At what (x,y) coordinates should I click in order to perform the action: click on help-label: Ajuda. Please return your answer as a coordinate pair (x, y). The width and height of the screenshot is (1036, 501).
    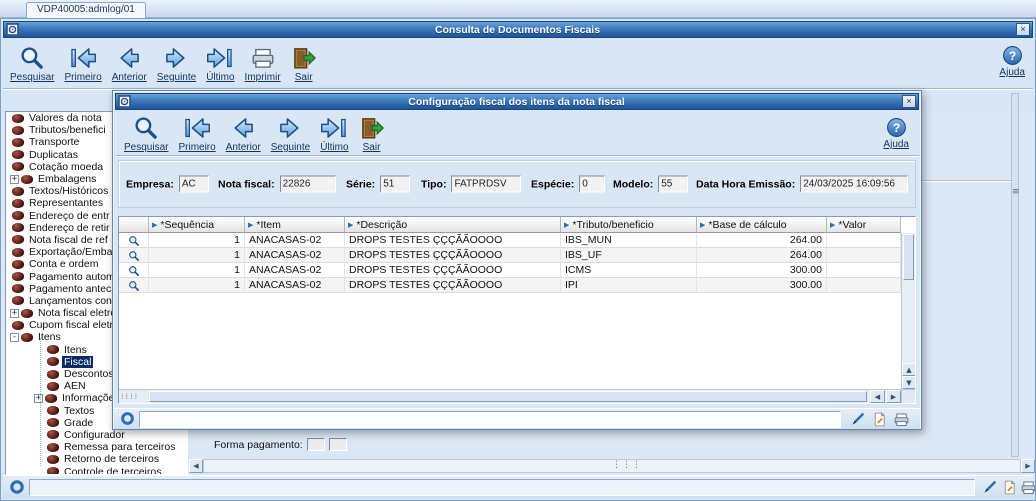
    Looking at the image, I should click on (1012, 72).